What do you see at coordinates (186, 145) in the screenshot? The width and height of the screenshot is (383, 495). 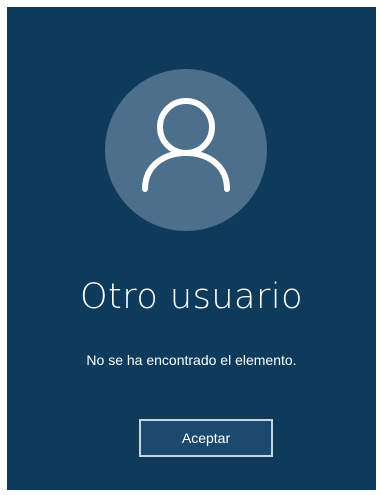 I see `user-silhouette-icon` at bounding box center [186, 145].